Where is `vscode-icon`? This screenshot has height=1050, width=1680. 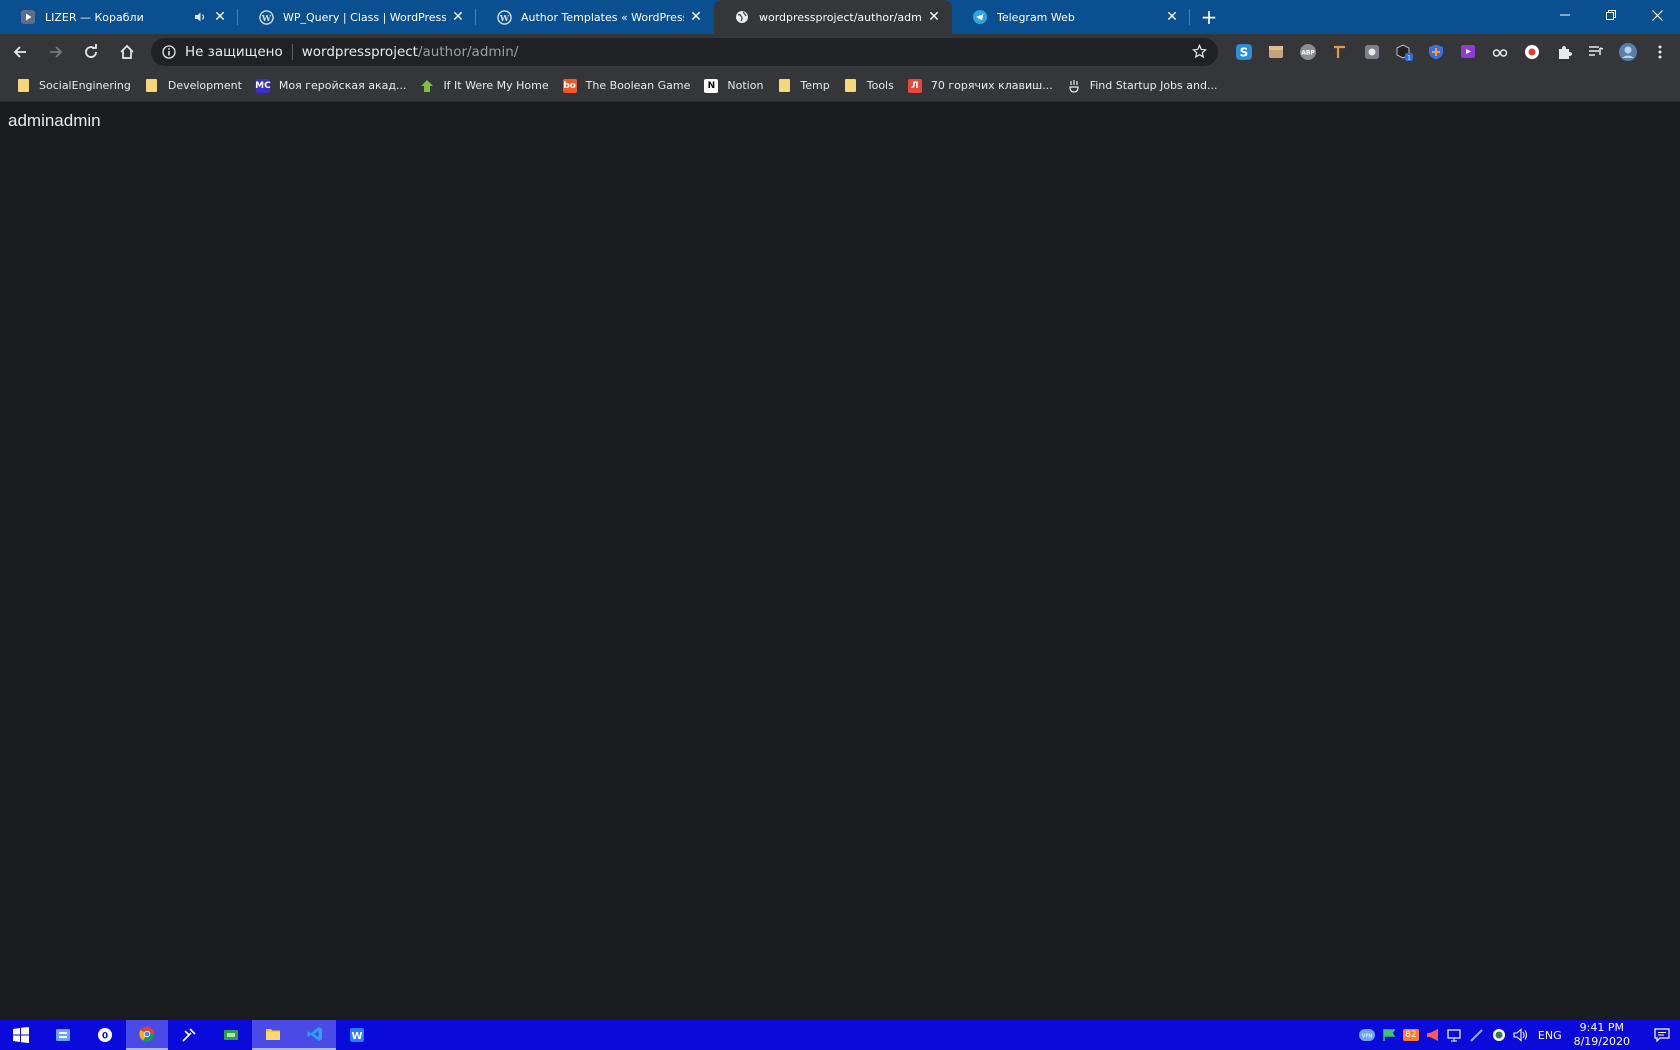 vscode-icon is located at coordinates (314, 1034).